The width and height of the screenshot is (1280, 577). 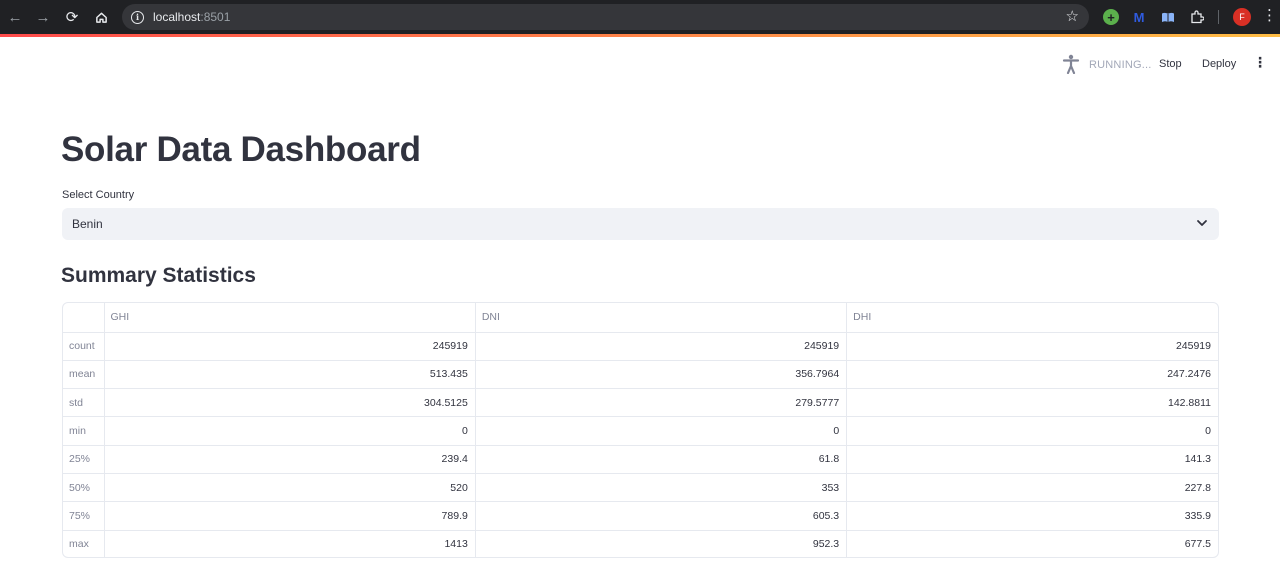 What do you see at coordinates (1032, 318) in the screenshot?
I see `column-header-dhi: DHI` at bounding box center [1032, 318].